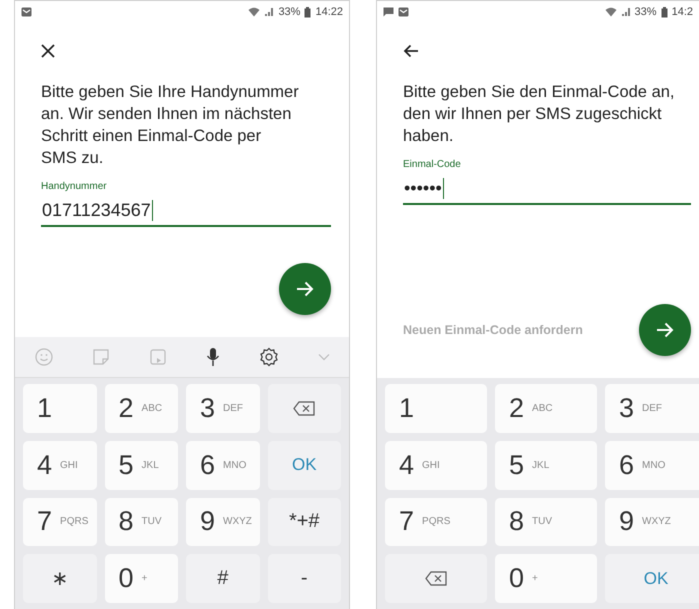  I want to click on back-arrow-icon, so click(411, 51).